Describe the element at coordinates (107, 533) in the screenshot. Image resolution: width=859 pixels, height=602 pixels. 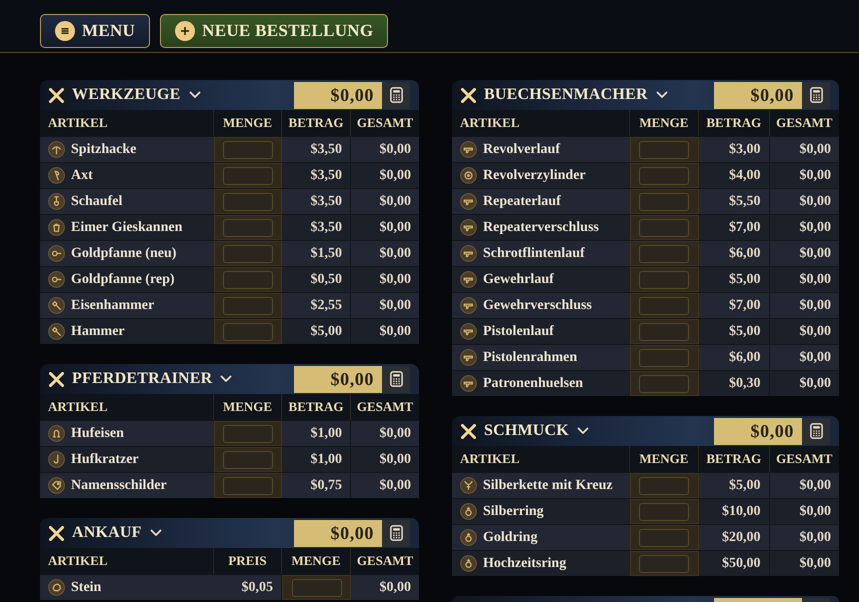
I see `panel-title: ANKAUF` at that location.